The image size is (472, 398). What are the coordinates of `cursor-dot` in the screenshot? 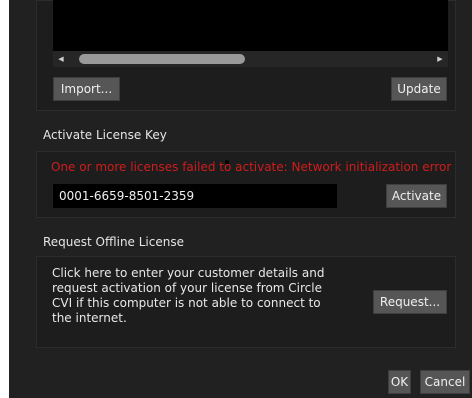 It's located at (227, 162).